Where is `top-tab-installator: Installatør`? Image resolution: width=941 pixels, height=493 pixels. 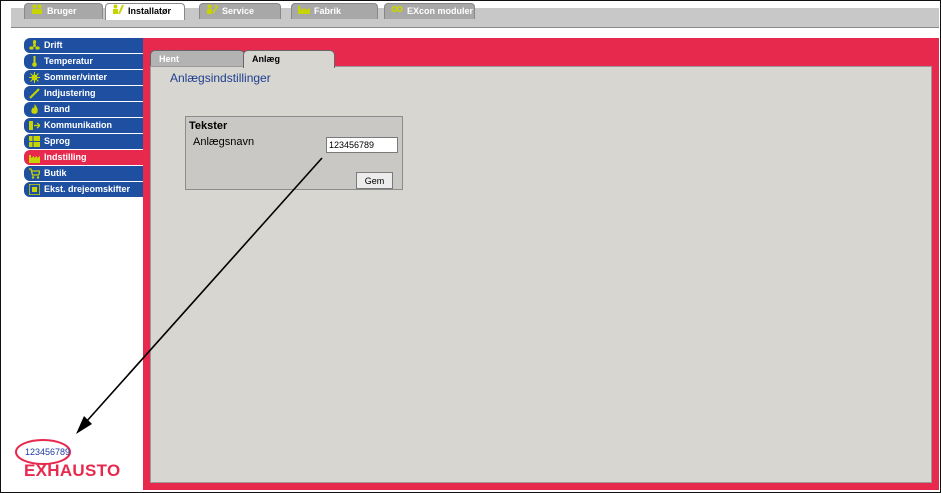
top-tab-installator: Installatør is located at coordinates (145, 11).